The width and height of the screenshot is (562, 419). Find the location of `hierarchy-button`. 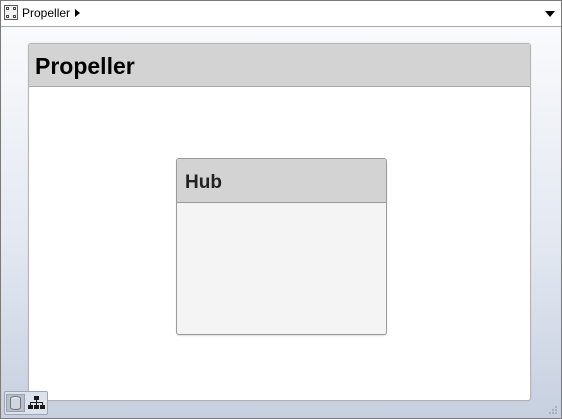

hierarchy-button is located at coordinates (36, 403).